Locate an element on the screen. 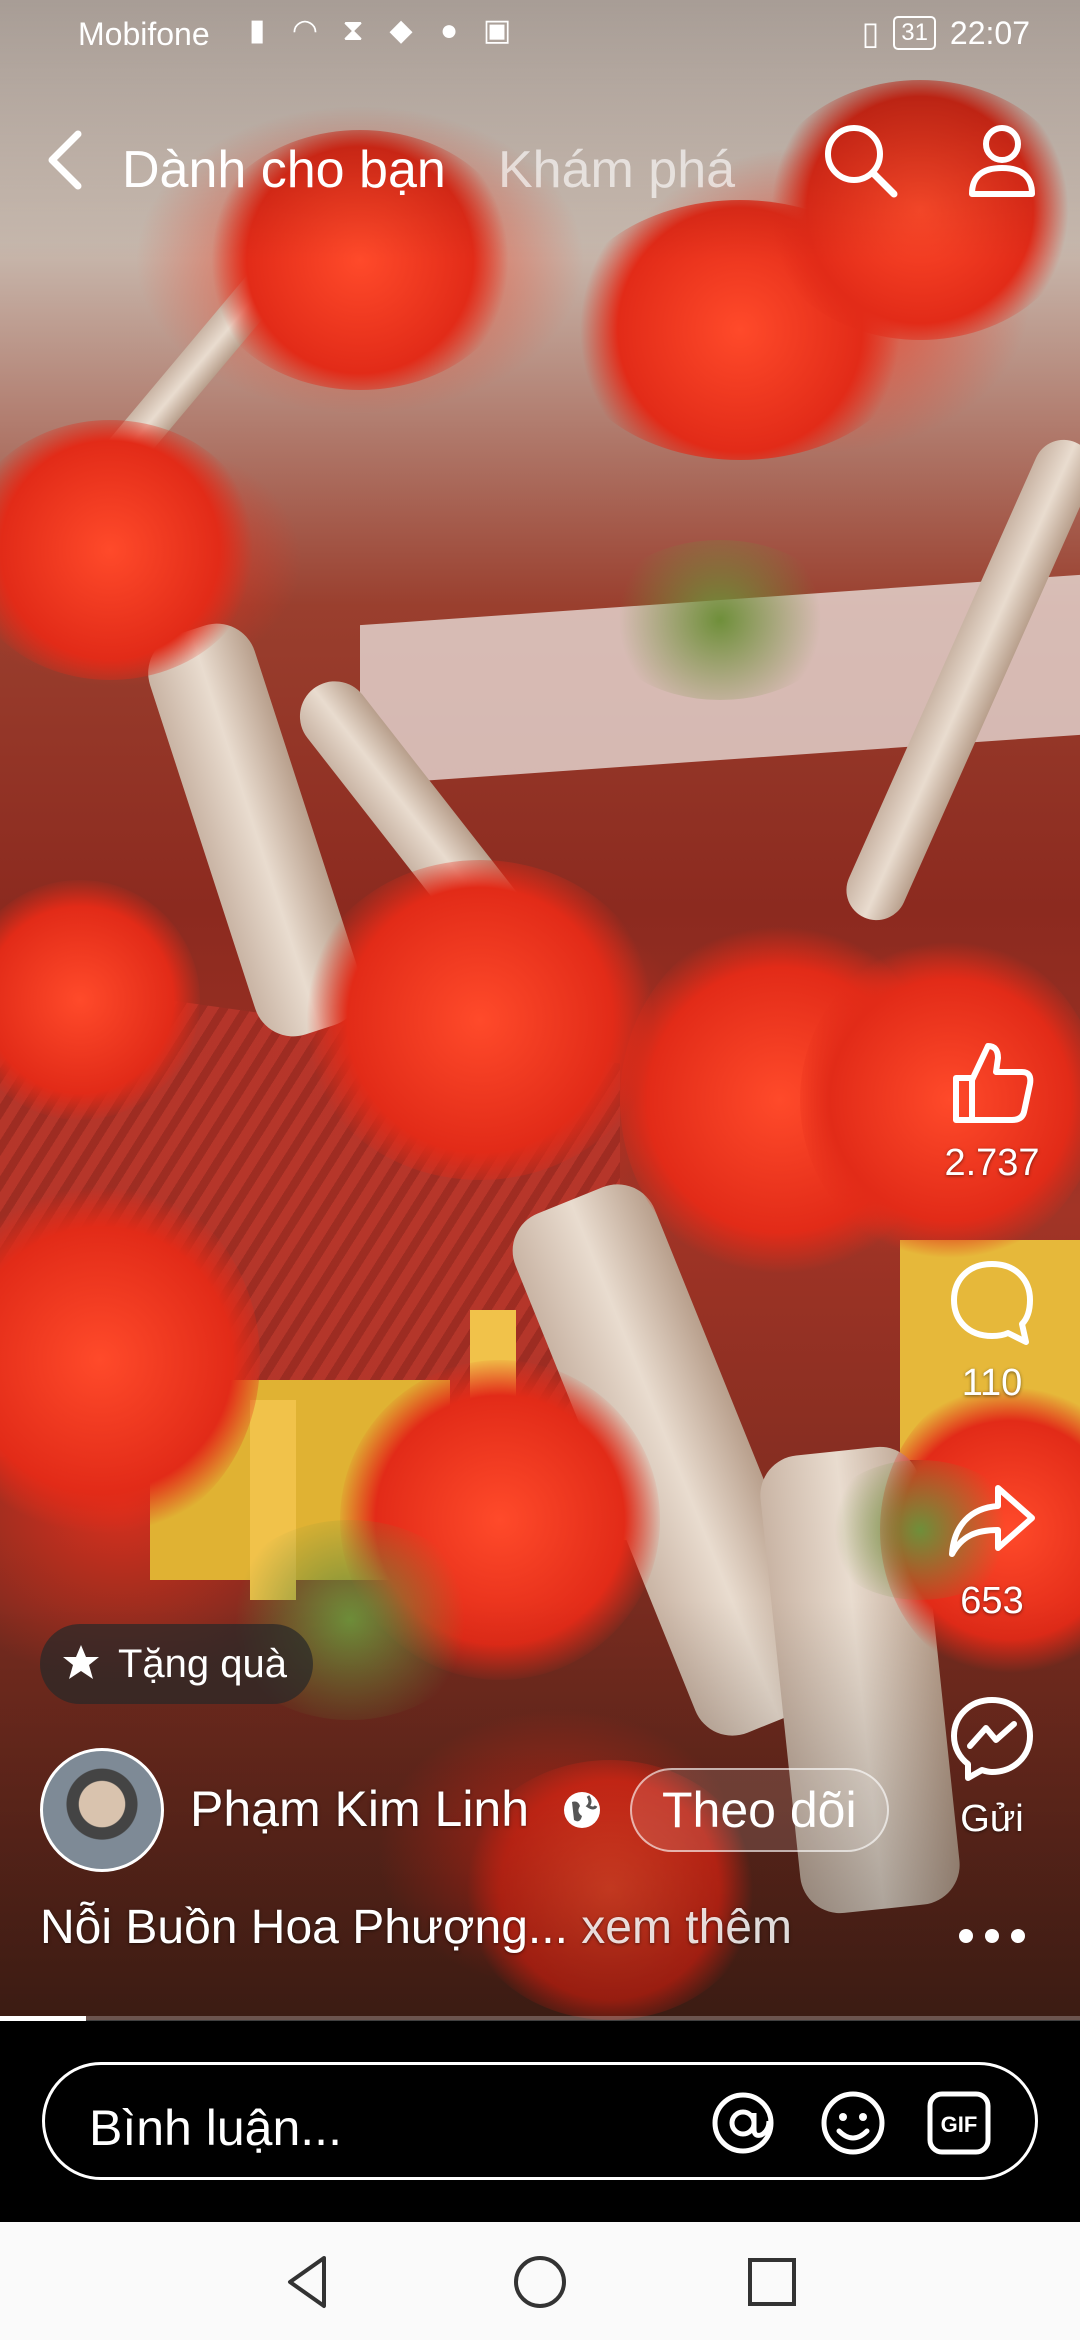 This screenshot has height=2340, width=1080. tab-explore: Khám phá is located at coordinates (616, 170).